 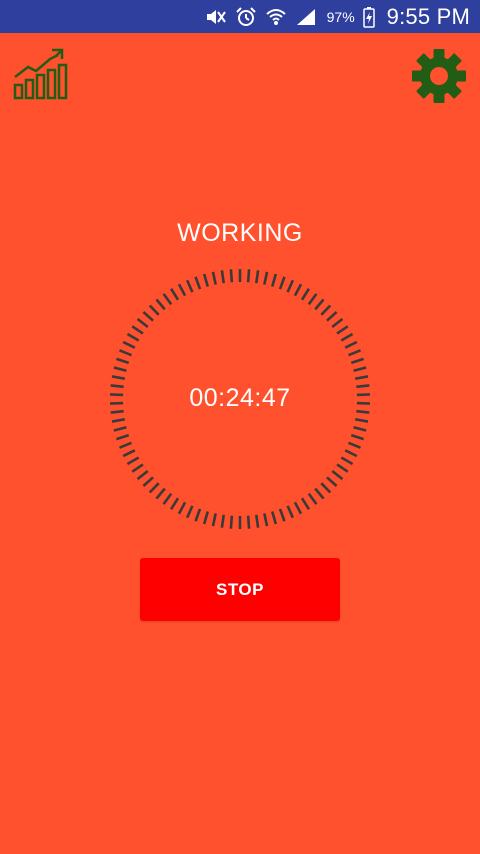 I want to click on signal-icon, so click(x=306, y=17).